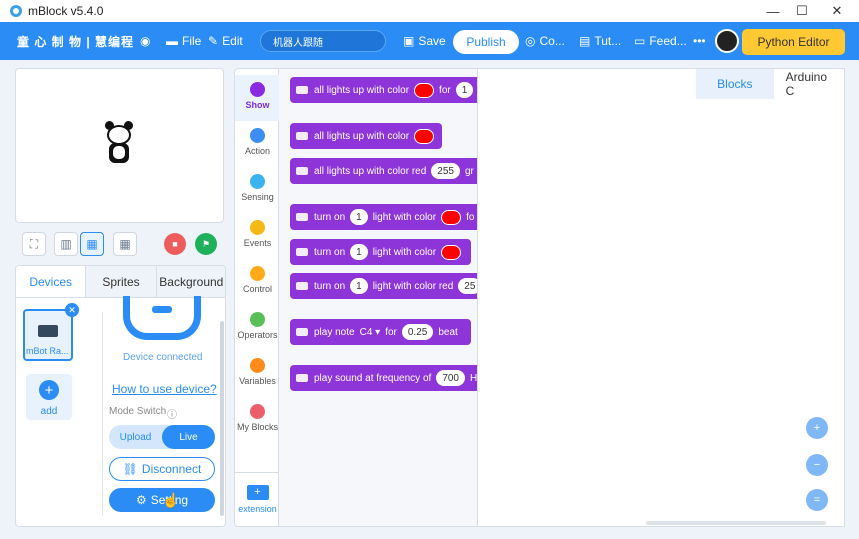  Describe the element at coordinates (232, 41) in the screenshot. I see `edit-menu-label: Edit` at that location.